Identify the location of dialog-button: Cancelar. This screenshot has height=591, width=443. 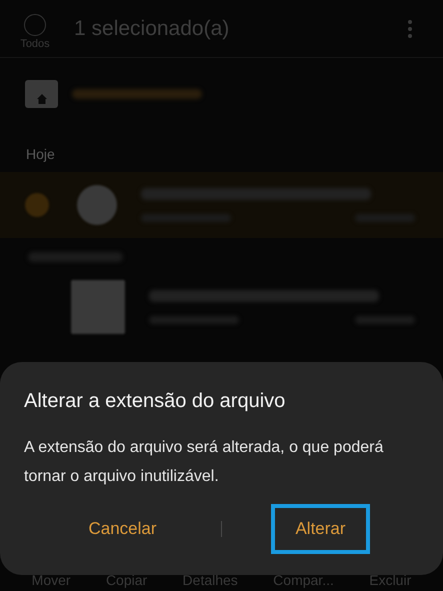
(122, 529).